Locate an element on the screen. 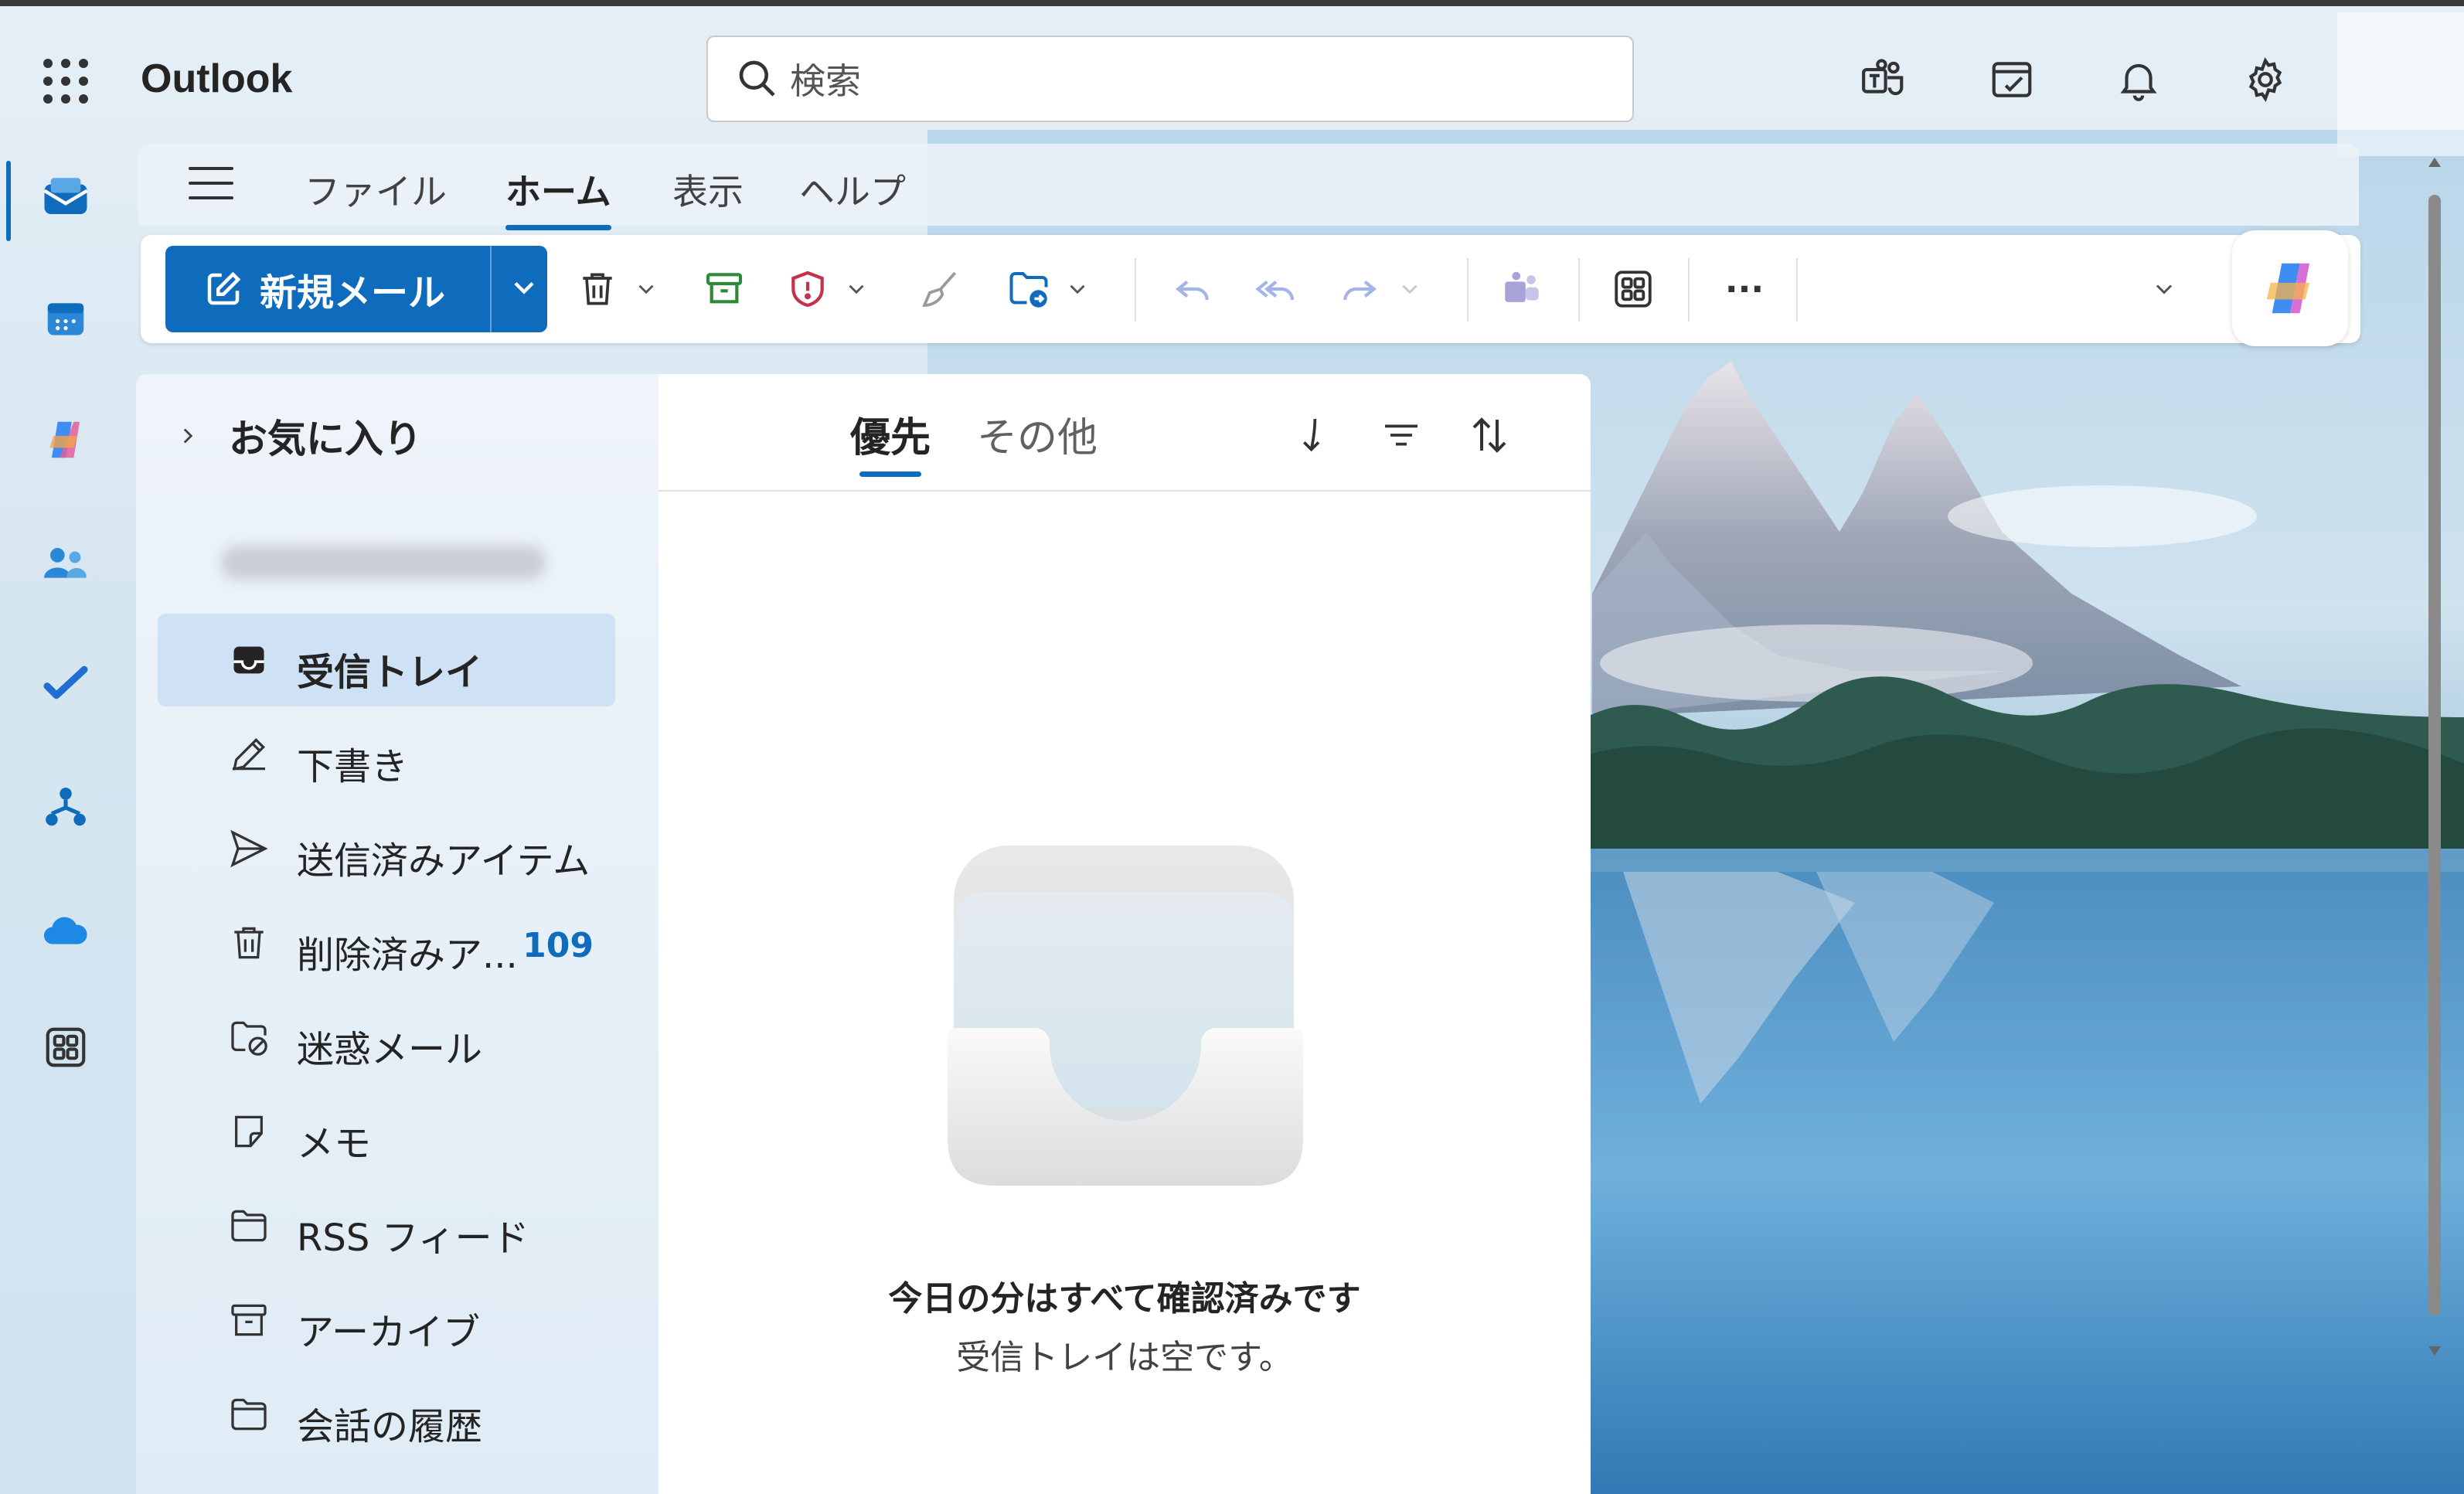 The width and height of the screenshot is (2464, 1494). folder-drafts: 下書き is located at coordinates (386, 755).